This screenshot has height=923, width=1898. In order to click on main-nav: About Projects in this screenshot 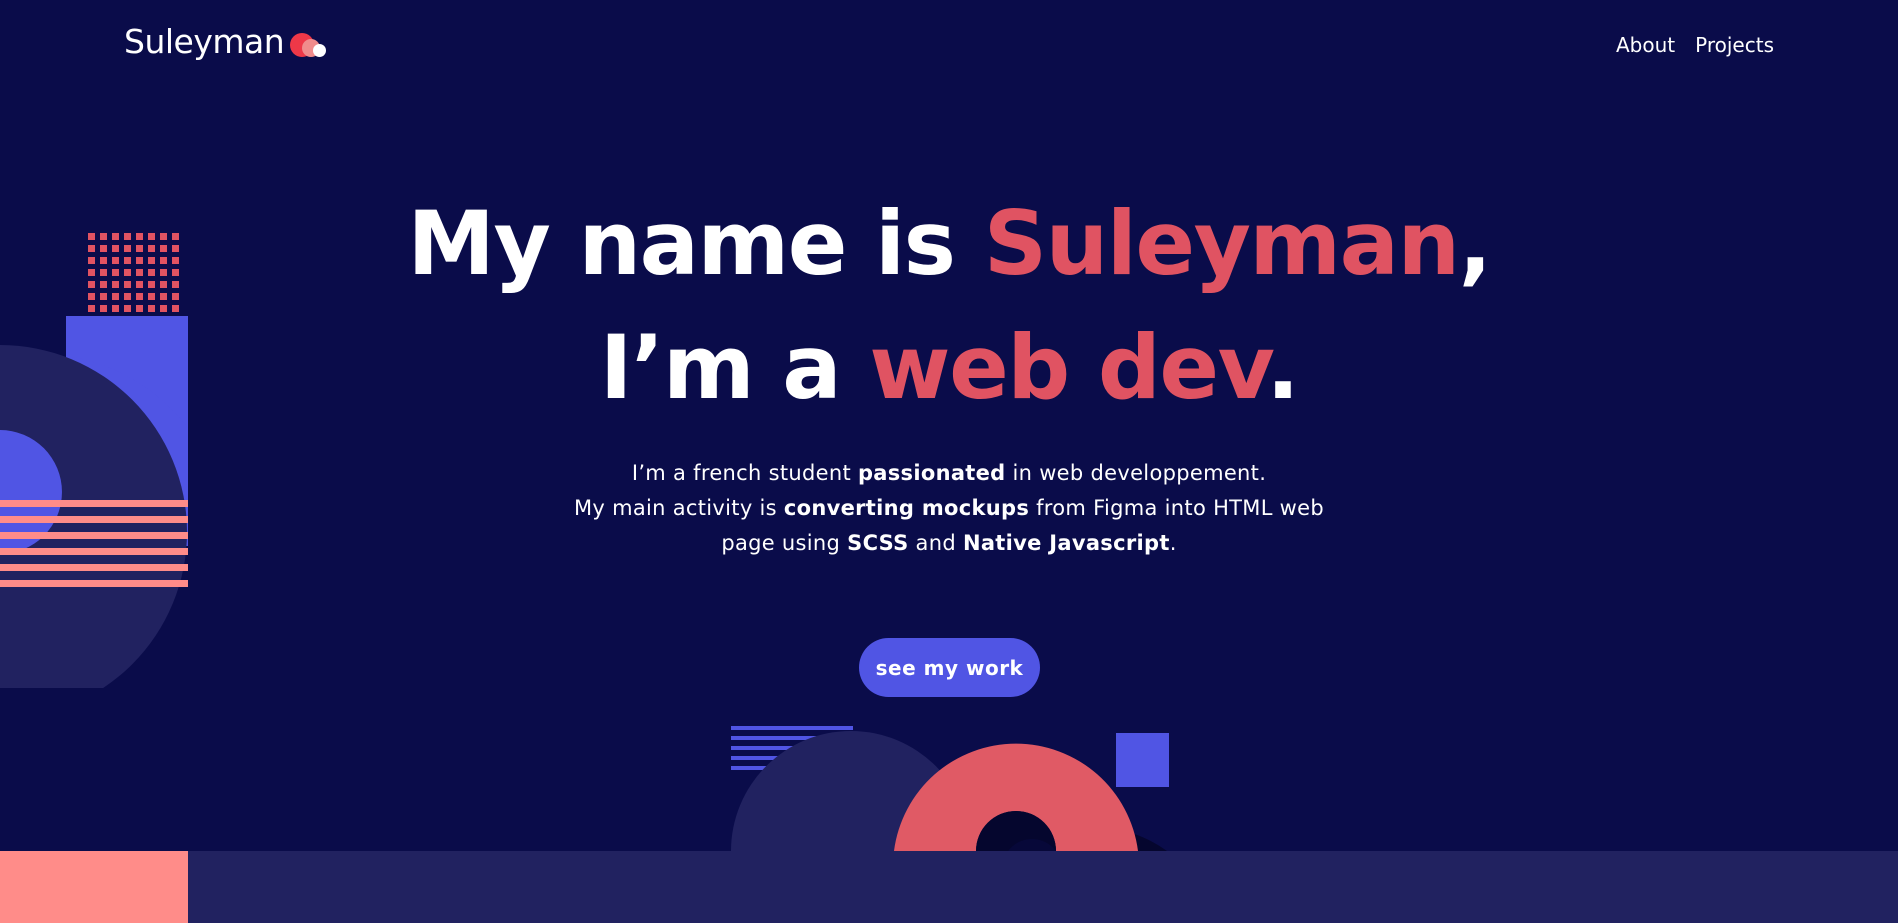, I will do `click(1695, 45)`.